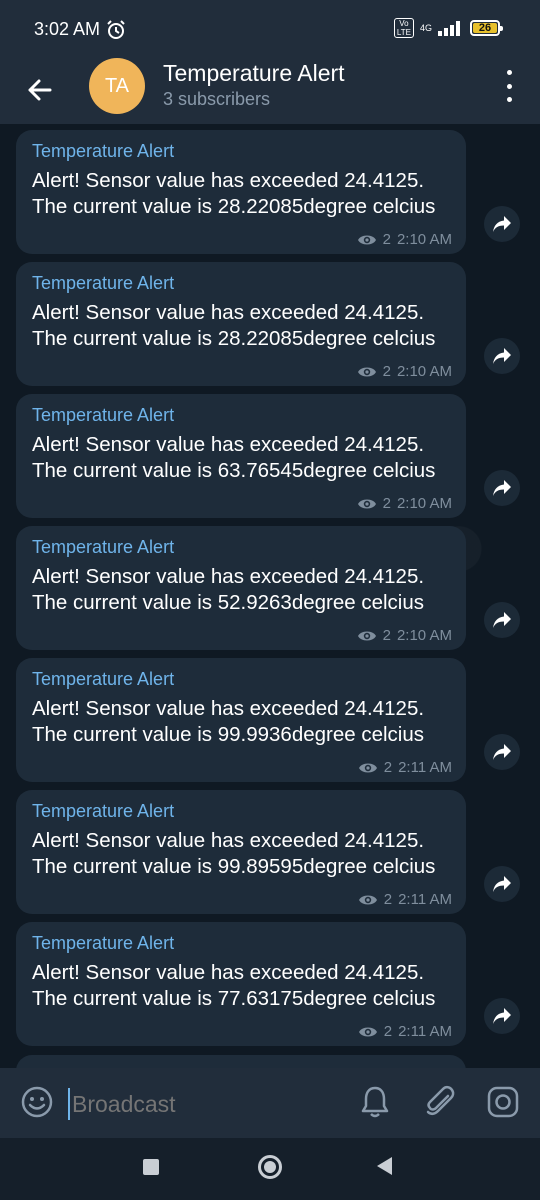 The image size is (540, 1200). I want to click on bell-icon, so click(375, 1102).